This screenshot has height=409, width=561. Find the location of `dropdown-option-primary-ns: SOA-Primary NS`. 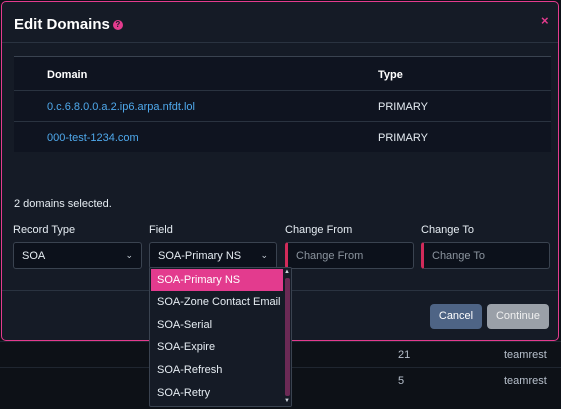

dropdown-option-primary-ns: SOA-Primary NS is located at coordinates (217, 280).